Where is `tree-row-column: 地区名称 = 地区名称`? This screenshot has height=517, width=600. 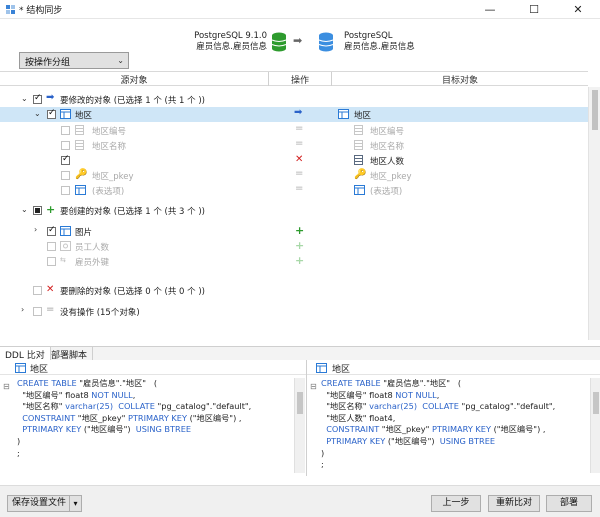
tree-row-column: 地区名称 = 地区名称 is located at coordinates (294, 145).